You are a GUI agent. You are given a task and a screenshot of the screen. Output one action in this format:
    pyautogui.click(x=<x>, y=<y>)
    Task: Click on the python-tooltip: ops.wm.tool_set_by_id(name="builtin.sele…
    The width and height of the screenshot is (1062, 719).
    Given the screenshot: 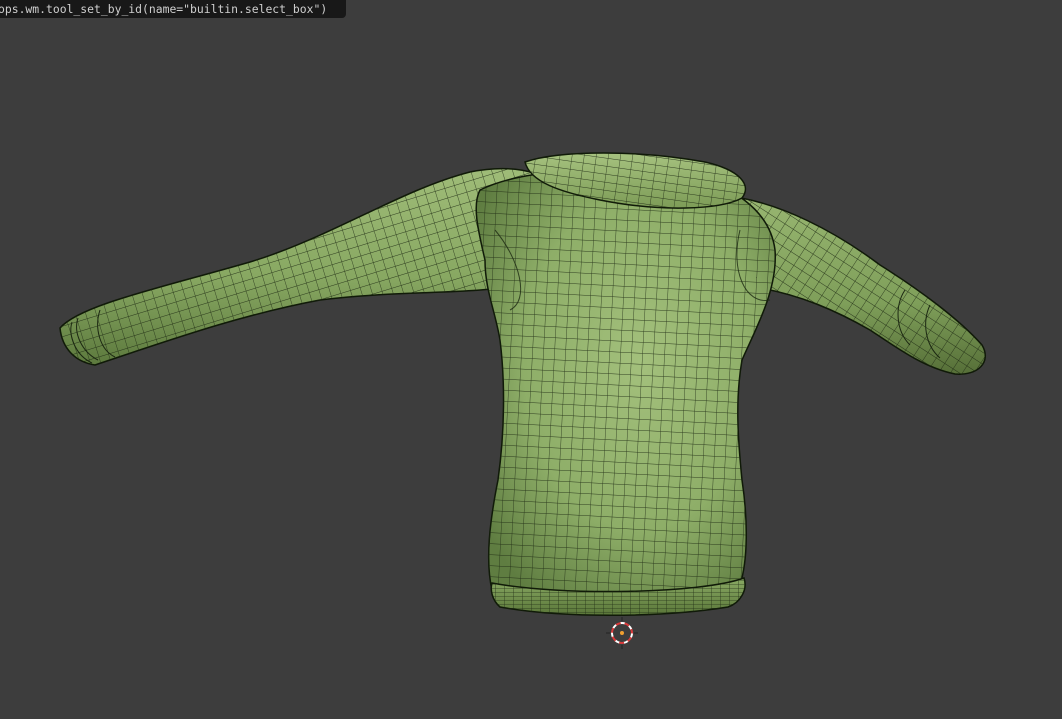 What is the action you would take?
    pyautogui.click(x=173, y=9)
    